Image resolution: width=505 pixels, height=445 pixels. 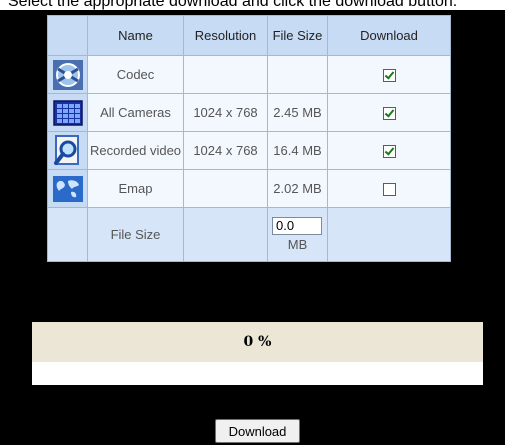 I want to click on download-button: Download, so click(x=257, y=431).